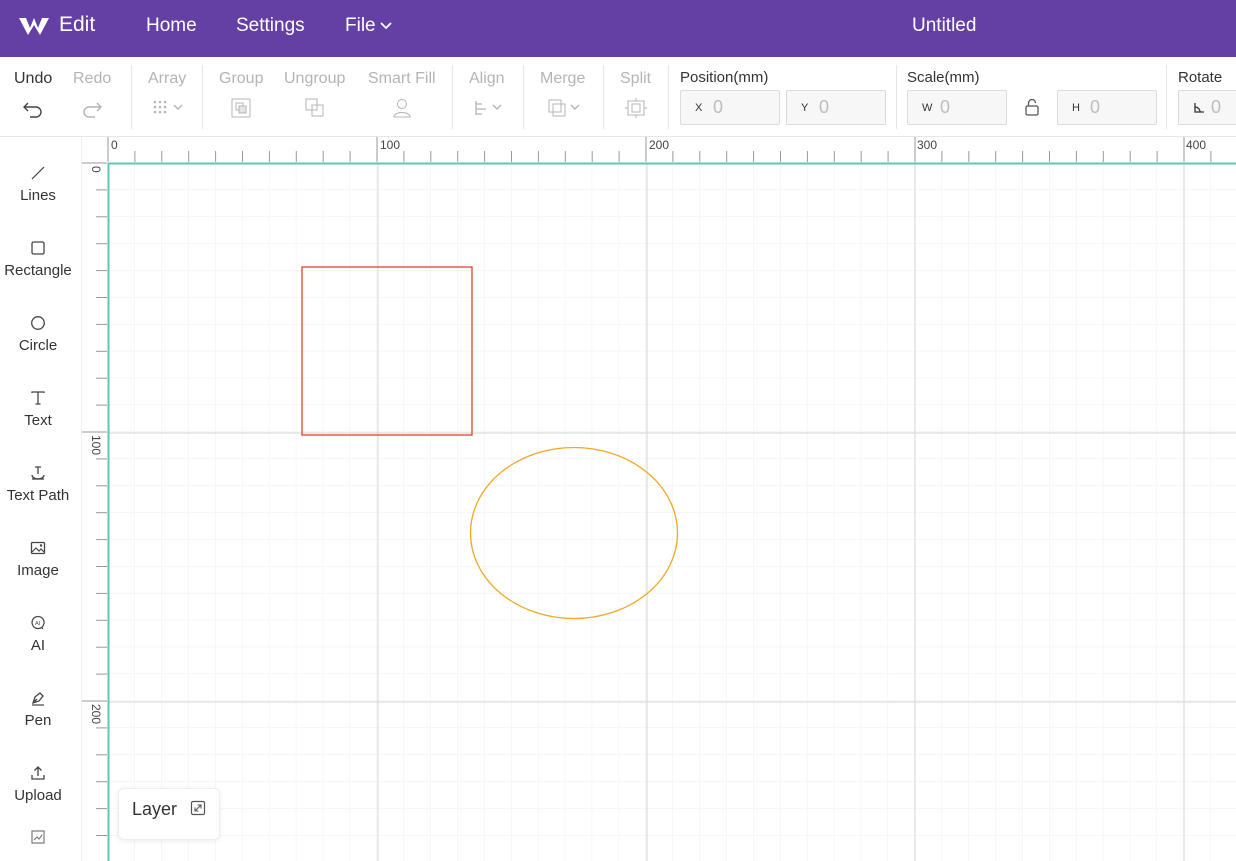  What do you see at coordinates (32, 110) in the screenshot?
I see `undo-icon` at bounding box center [32, 110].